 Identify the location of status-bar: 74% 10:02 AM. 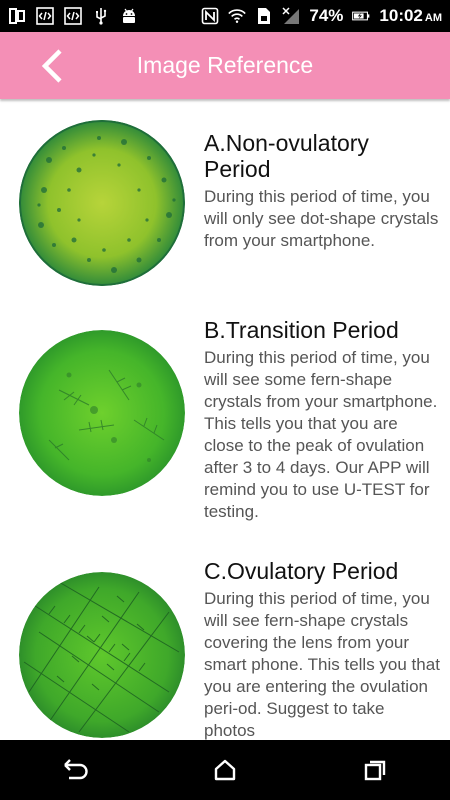
(225, 16).